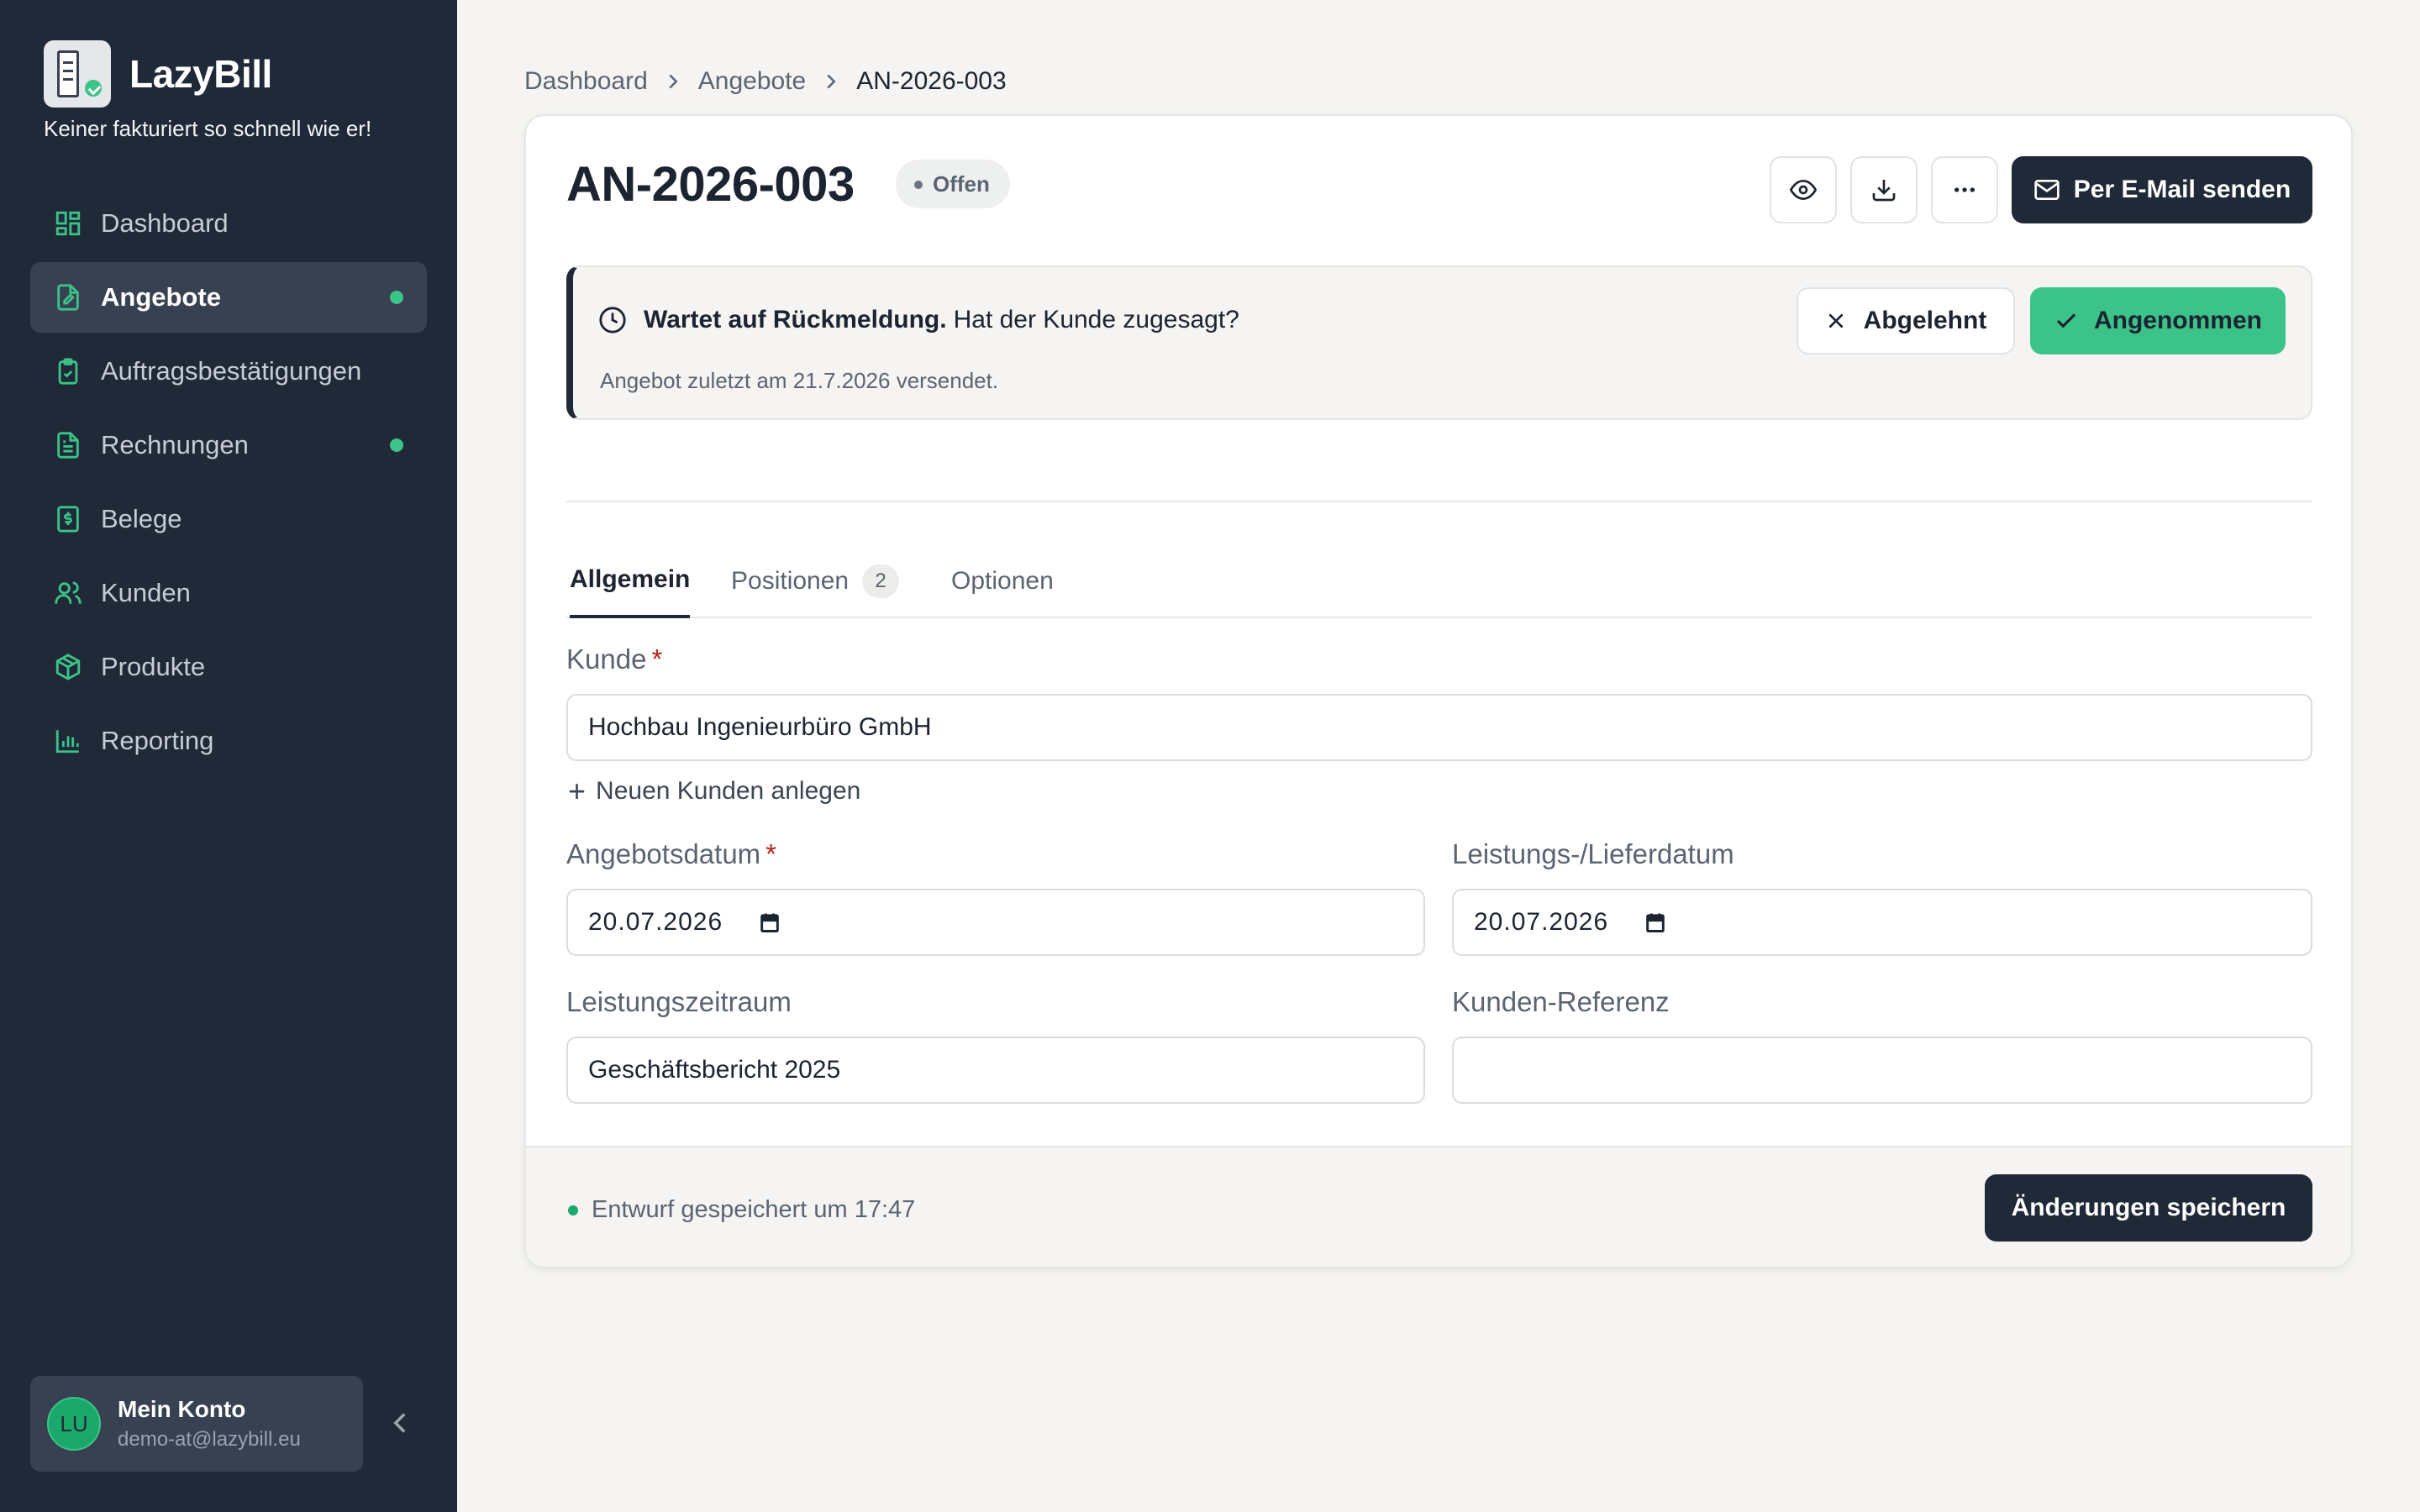 This screenshot has height=1512, width=2420. Describe the element at coordinates (1096, 319) in the screenshot. I see `notice-question: Hat der Kunde zugesagt?` at that location.